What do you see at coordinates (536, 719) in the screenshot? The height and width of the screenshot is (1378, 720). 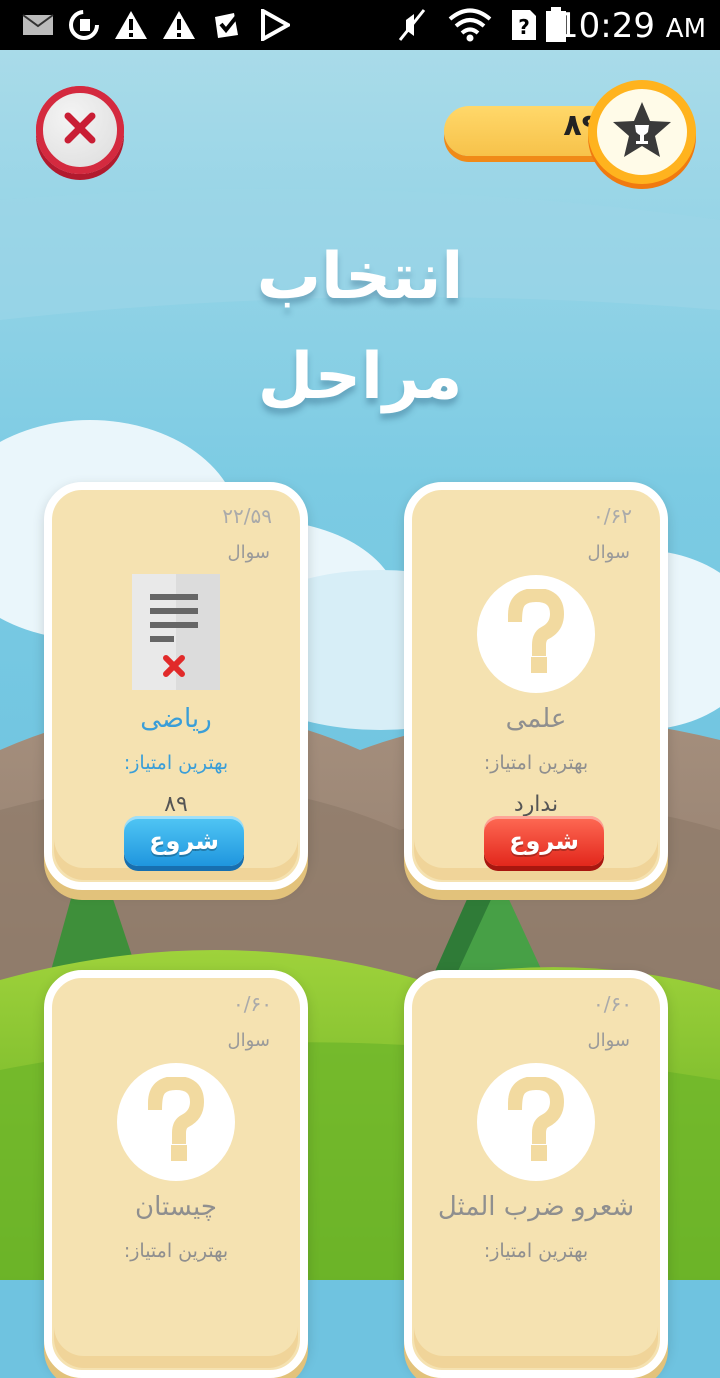 I see `level-name: علمی` at bounding box center [536, 719].